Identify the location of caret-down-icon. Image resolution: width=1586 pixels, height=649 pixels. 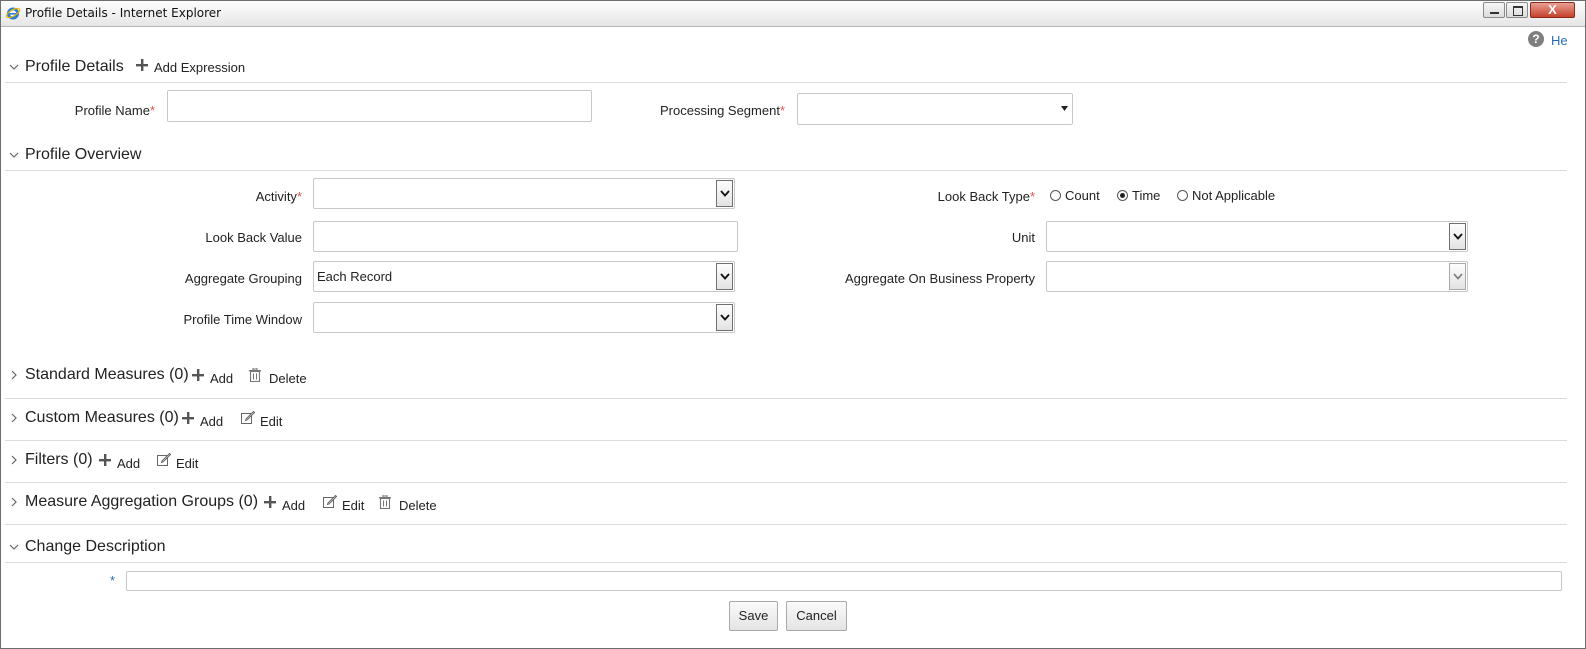
(1064, 108).